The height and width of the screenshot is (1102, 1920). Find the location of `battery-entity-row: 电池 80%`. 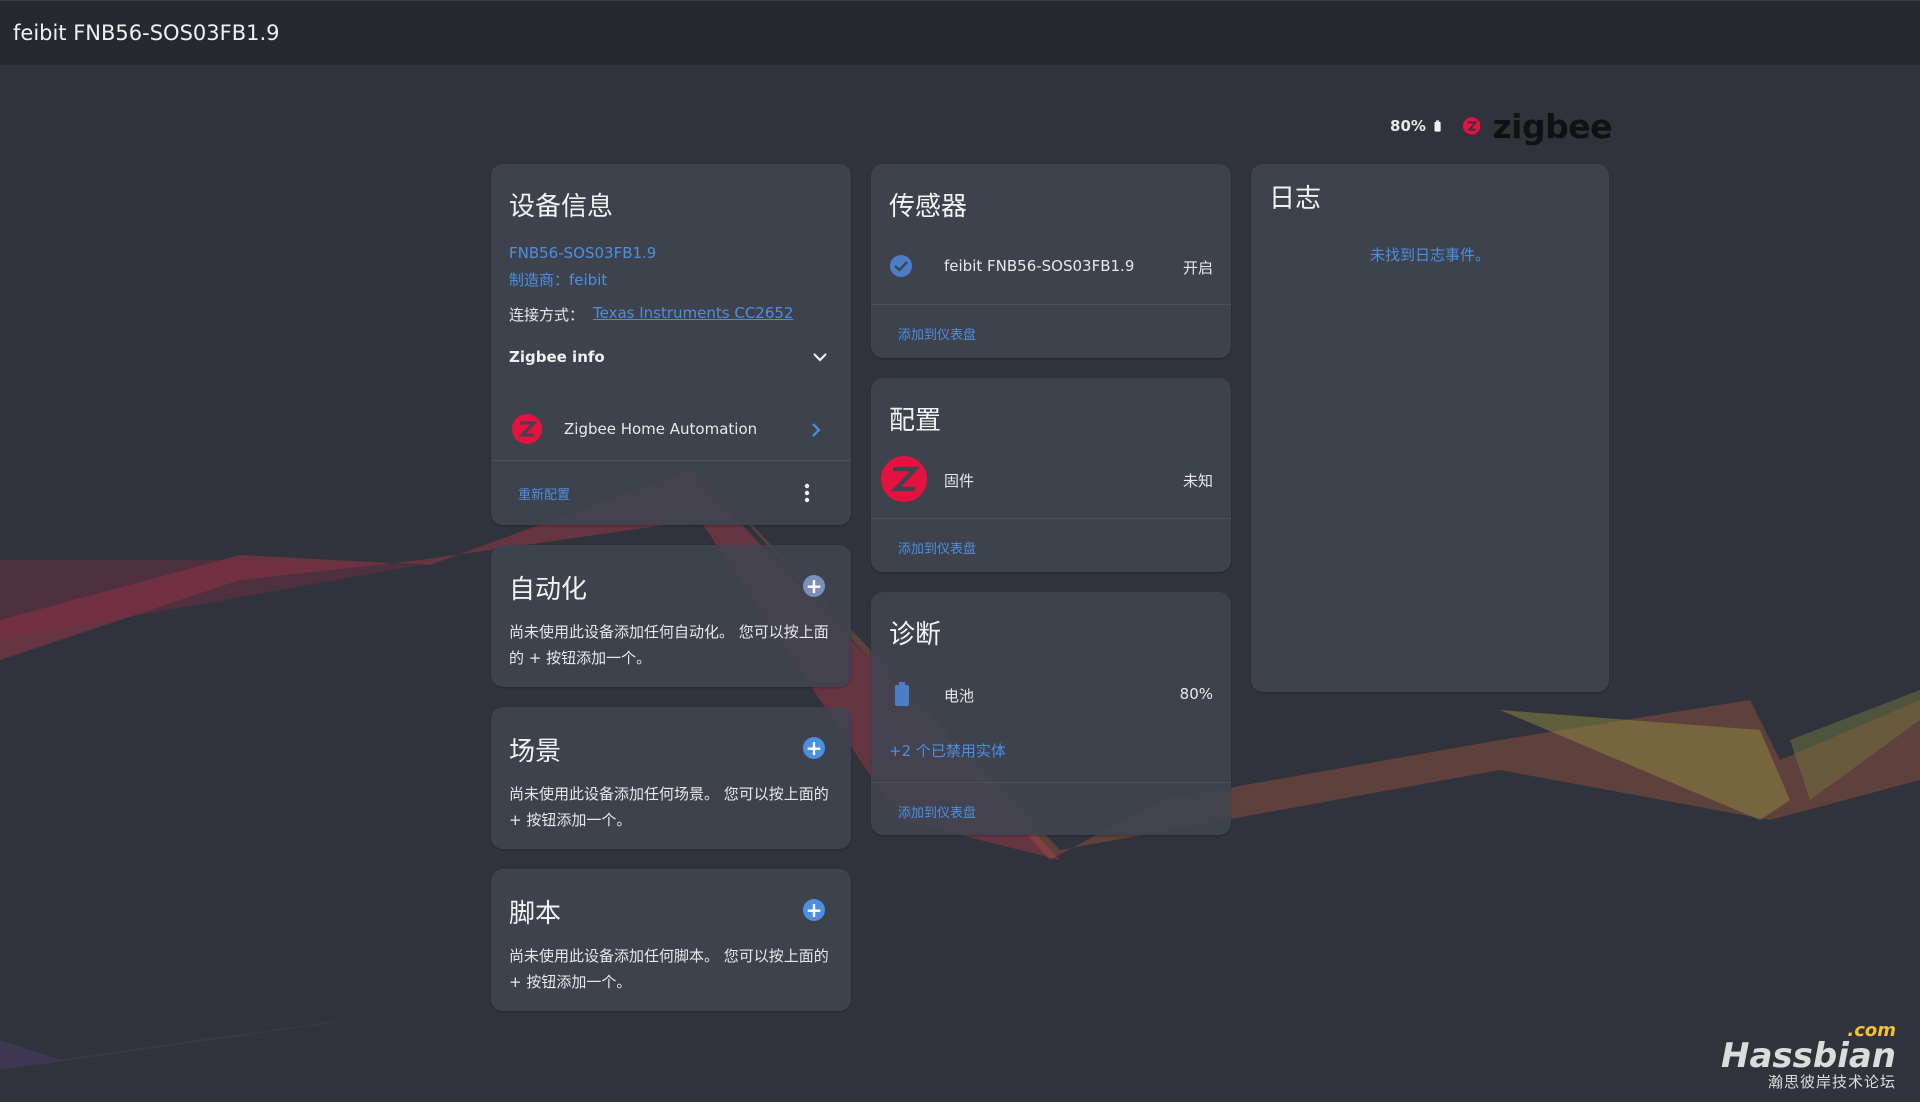

battery-entity-row: 电池 80% is located at coordinates (1051, 694).